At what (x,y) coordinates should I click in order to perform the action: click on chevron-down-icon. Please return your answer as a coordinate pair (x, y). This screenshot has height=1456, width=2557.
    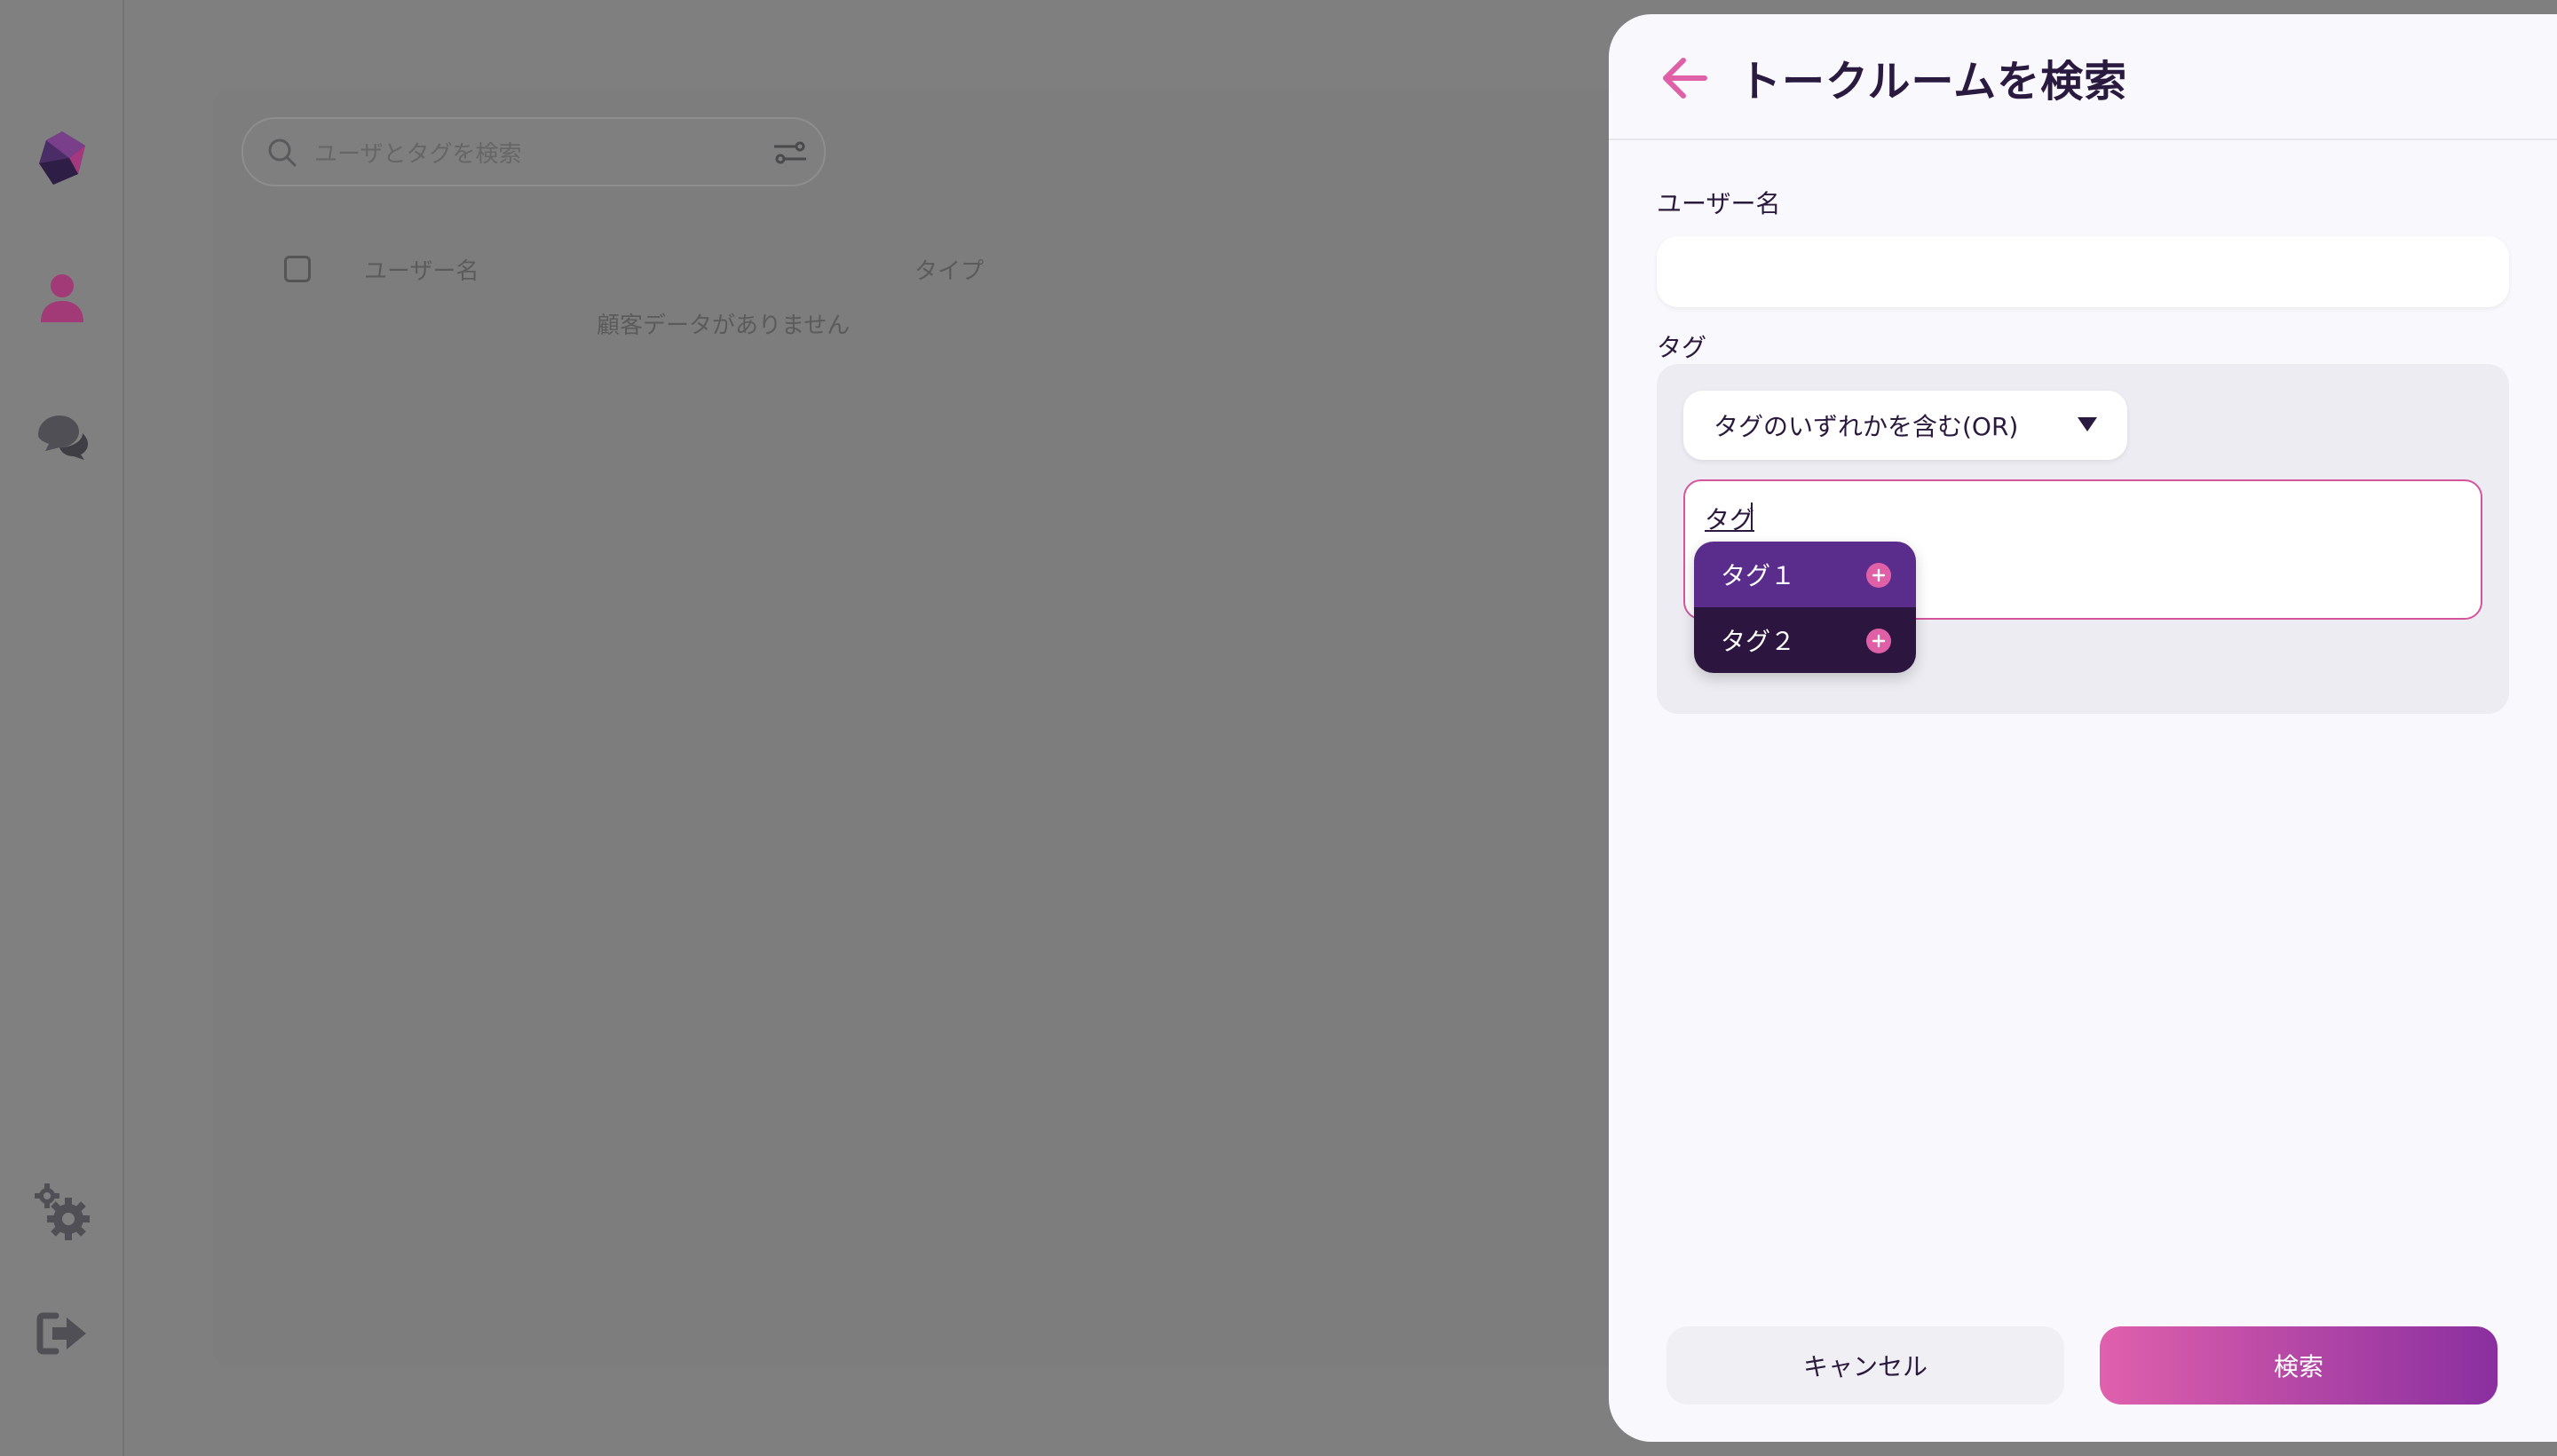
    Looking at the image, I should click on (2087, 424).